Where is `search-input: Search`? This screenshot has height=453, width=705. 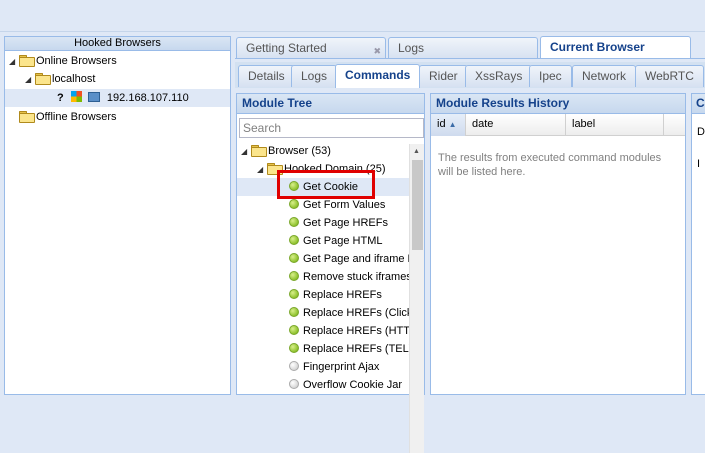
search-input: Search is located at coordinates (331, 128).